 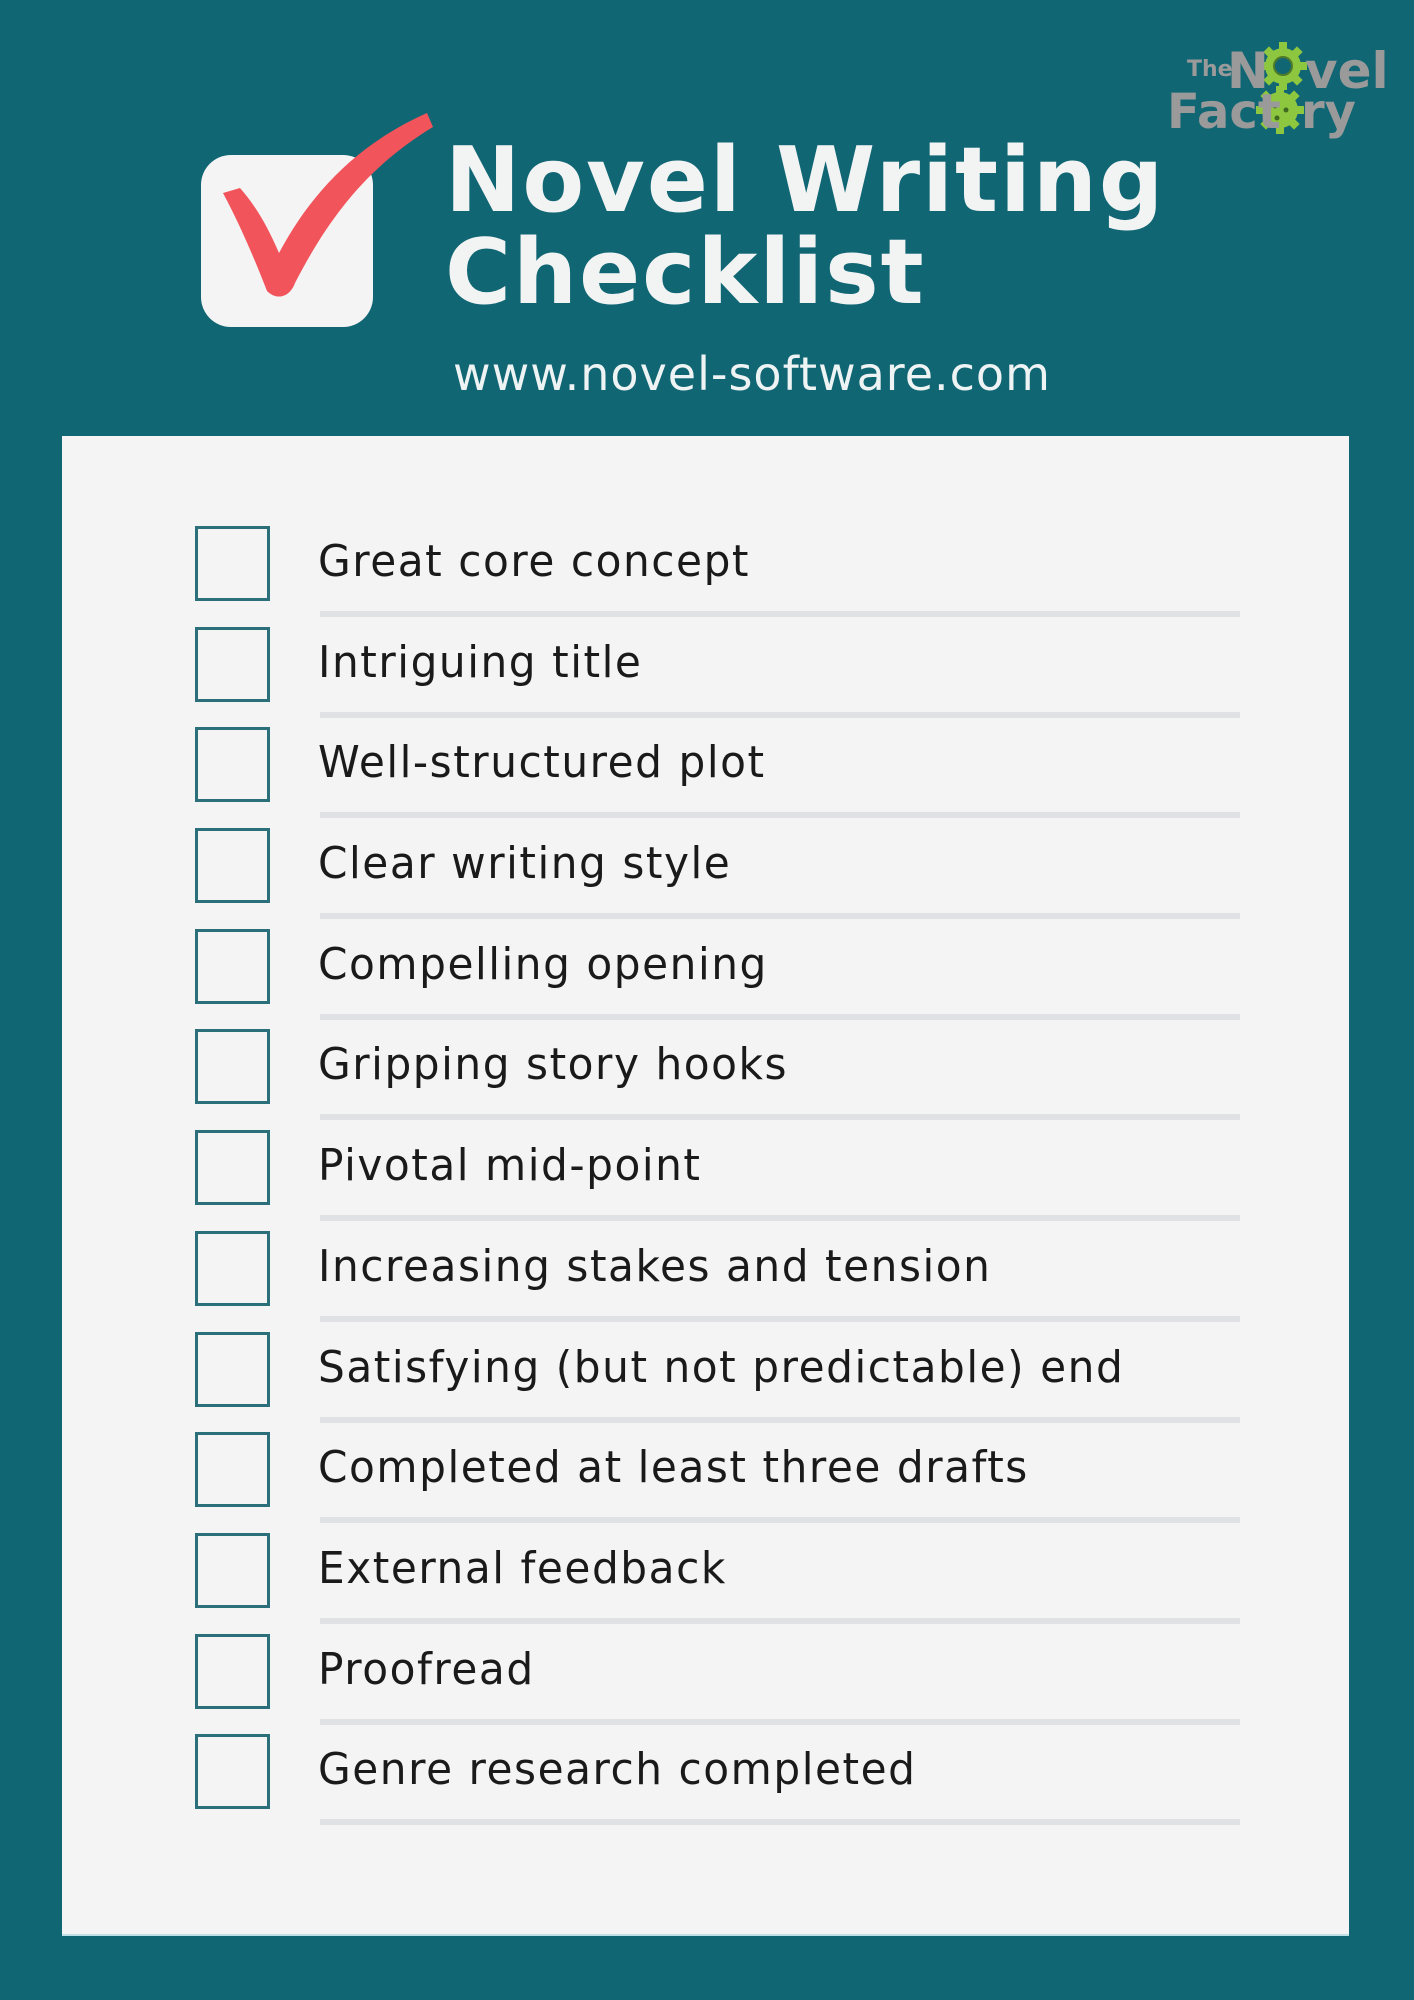 What do you see at coordinates (1210, 69) in the screenshot?
I see `logo-the: The` at bounding box center [1210, 69].